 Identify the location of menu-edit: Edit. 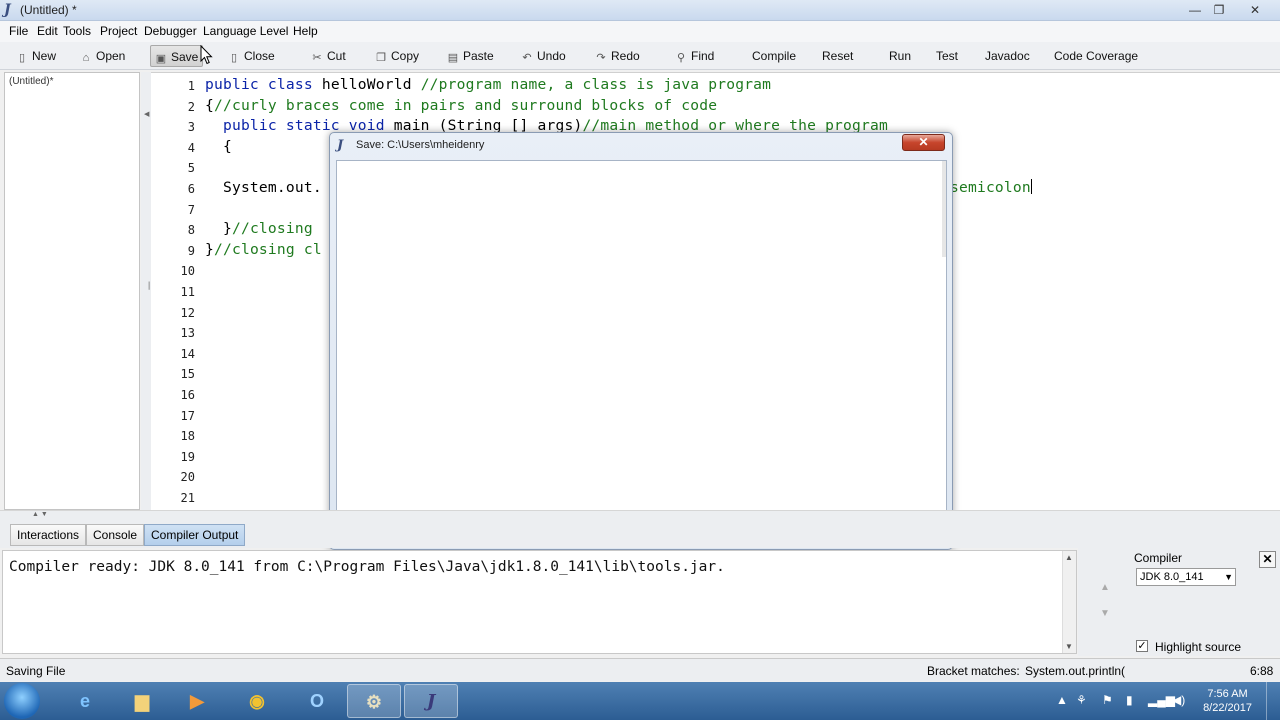
(47, 31).